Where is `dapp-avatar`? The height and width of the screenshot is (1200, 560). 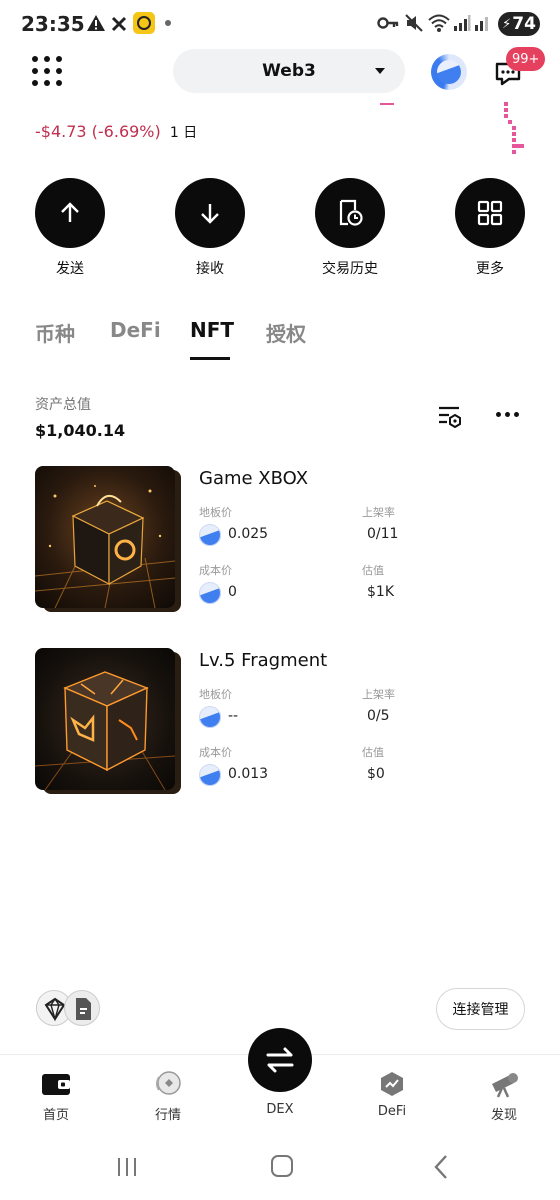
dapp-avatar is located at coordinates (82, 1008).